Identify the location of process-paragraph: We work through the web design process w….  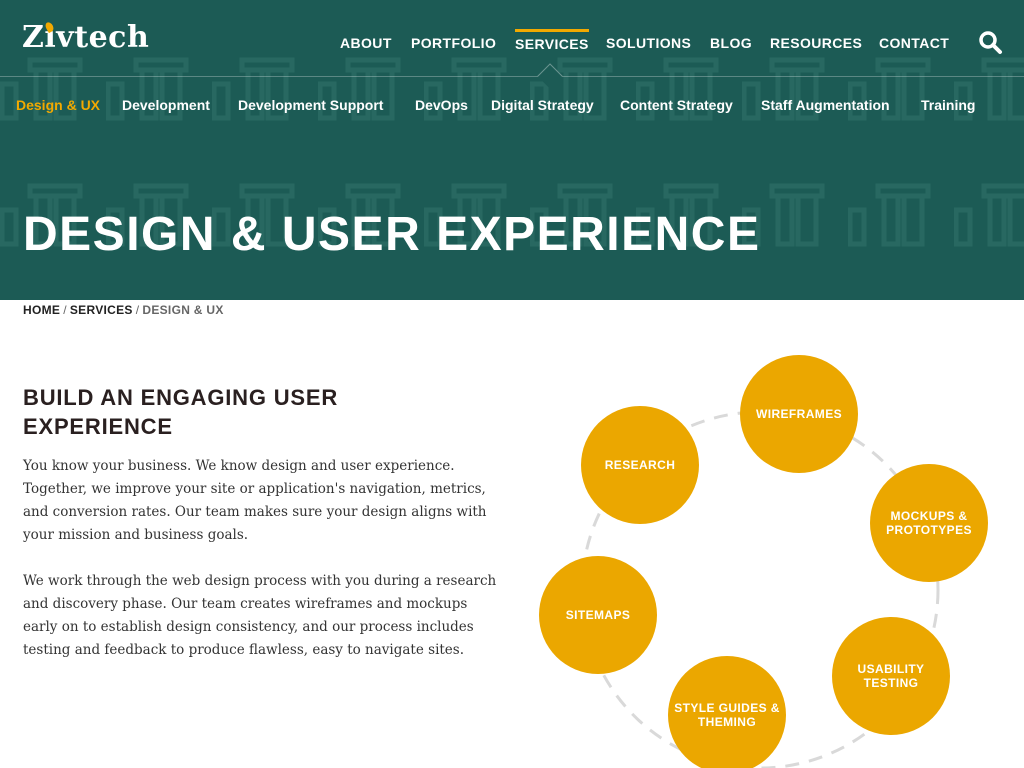
(260, 615).